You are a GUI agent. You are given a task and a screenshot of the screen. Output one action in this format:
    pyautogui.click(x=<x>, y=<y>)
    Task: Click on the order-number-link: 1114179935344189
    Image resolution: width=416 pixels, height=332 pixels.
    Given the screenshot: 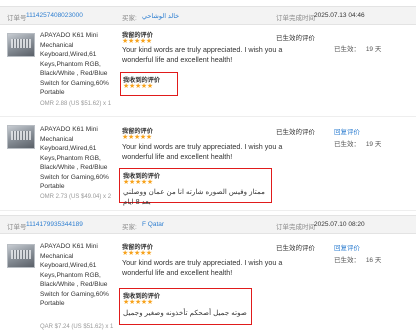 What is the action you would take?
    pyautogui.click(x=54, y=224)
    